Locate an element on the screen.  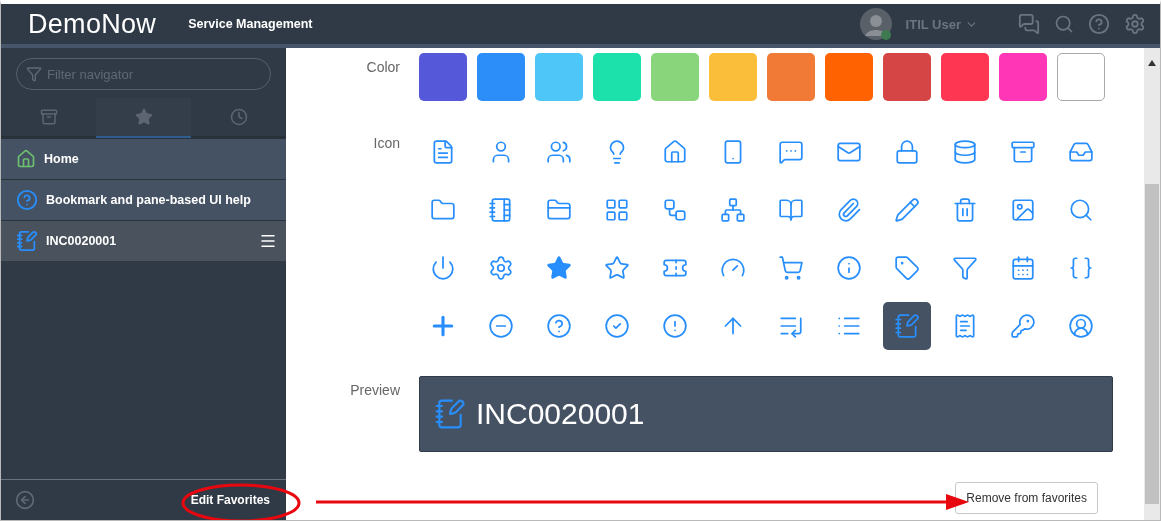
alert-icon is located at coordinates (675, 326).